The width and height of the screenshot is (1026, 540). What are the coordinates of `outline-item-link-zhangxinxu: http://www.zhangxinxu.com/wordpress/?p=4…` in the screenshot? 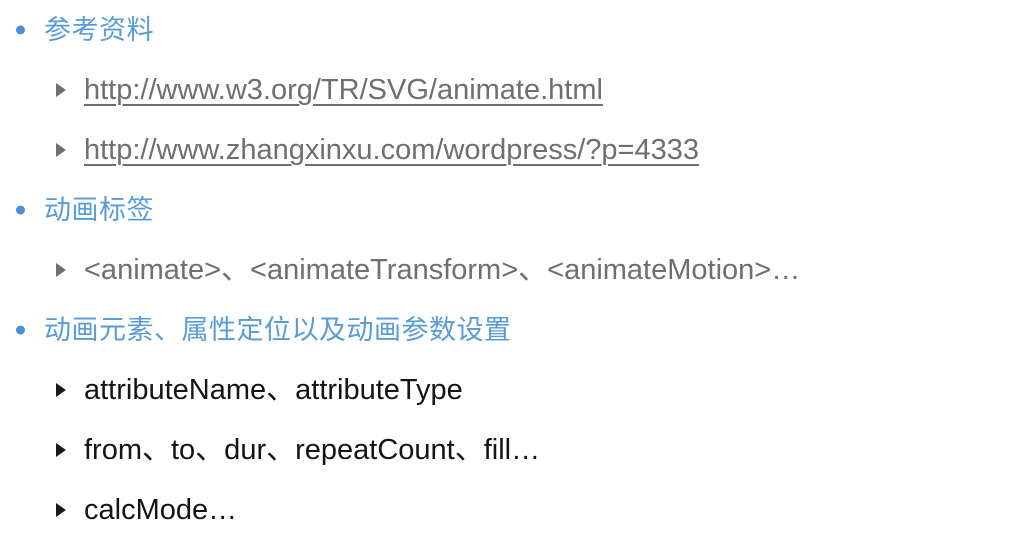 It's located at (513, 150).